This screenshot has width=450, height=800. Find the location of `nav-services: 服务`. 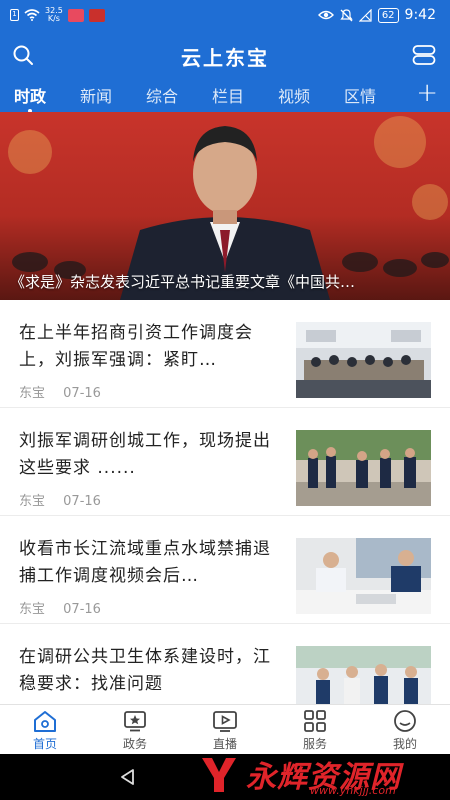

nav-services: 服务 is located at coordinates (315, 730).